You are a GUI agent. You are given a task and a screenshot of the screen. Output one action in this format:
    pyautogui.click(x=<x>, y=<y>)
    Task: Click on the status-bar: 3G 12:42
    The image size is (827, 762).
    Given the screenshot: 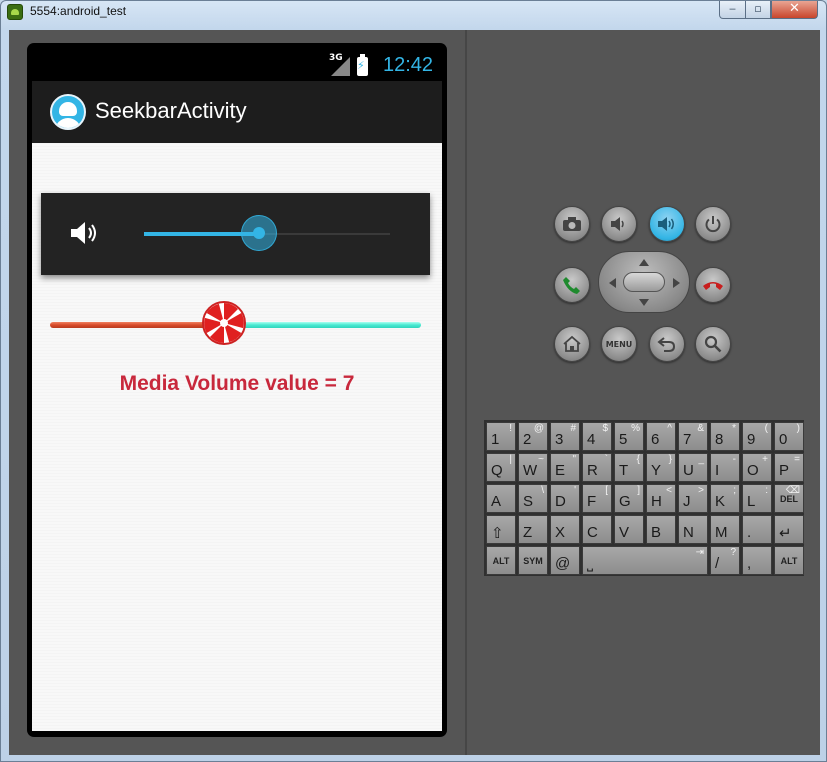 What is the action you would take?
    pyautogui.click(x=237, y=66)
    